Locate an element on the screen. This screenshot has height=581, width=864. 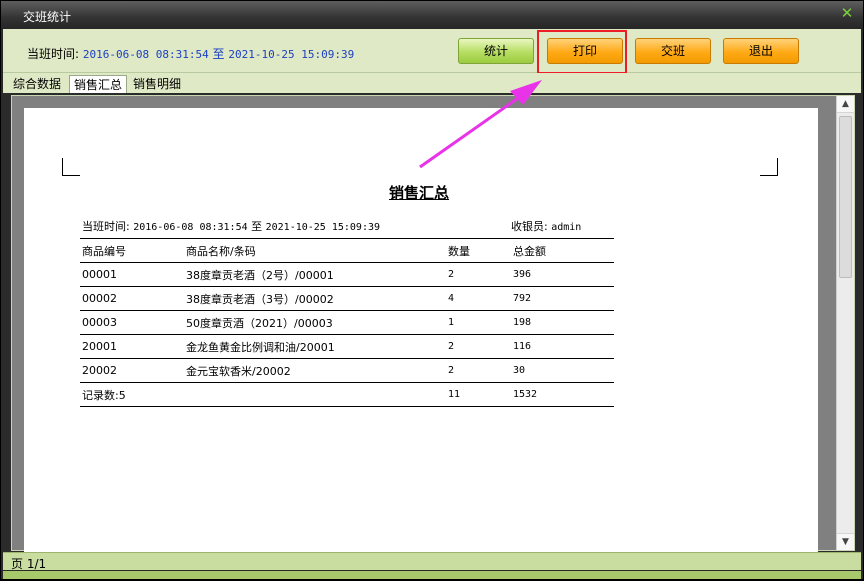
crop-mark-top-right is located at coordinates (769, 167).